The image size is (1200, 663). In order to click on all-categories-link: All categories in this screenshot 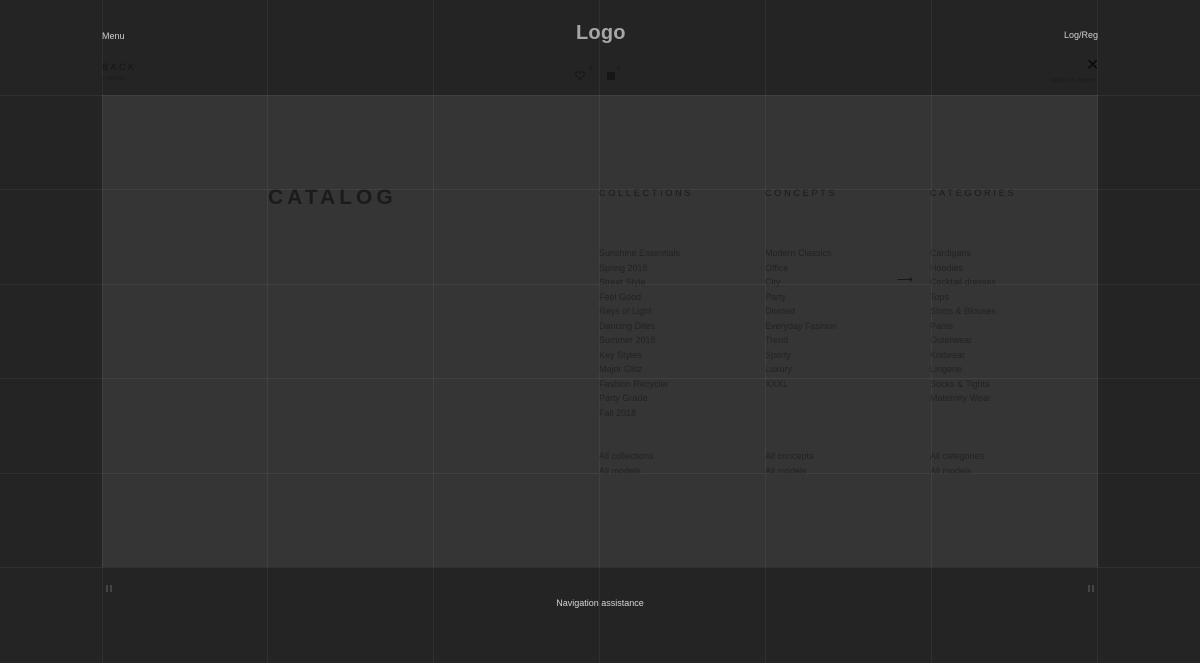, I will do `click(957, 456)`.